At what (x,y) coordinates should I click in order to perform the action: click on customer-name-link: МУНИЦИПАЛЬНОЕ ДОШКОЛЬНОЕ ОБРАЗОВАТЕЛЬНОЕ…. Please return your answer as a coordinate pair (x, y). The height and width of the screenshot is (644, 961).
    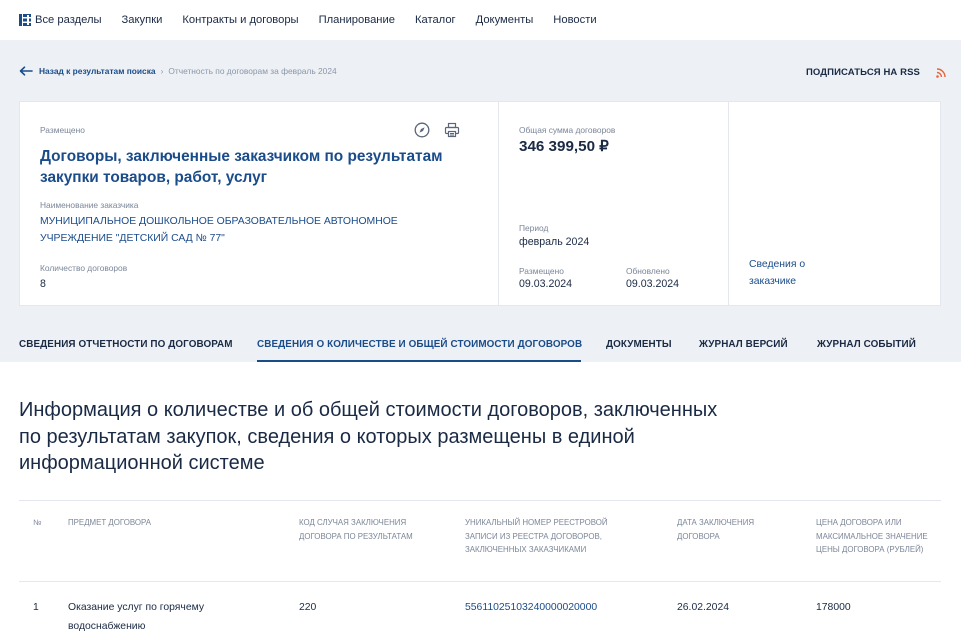
    Looking at the image, I should click on (250, 230).